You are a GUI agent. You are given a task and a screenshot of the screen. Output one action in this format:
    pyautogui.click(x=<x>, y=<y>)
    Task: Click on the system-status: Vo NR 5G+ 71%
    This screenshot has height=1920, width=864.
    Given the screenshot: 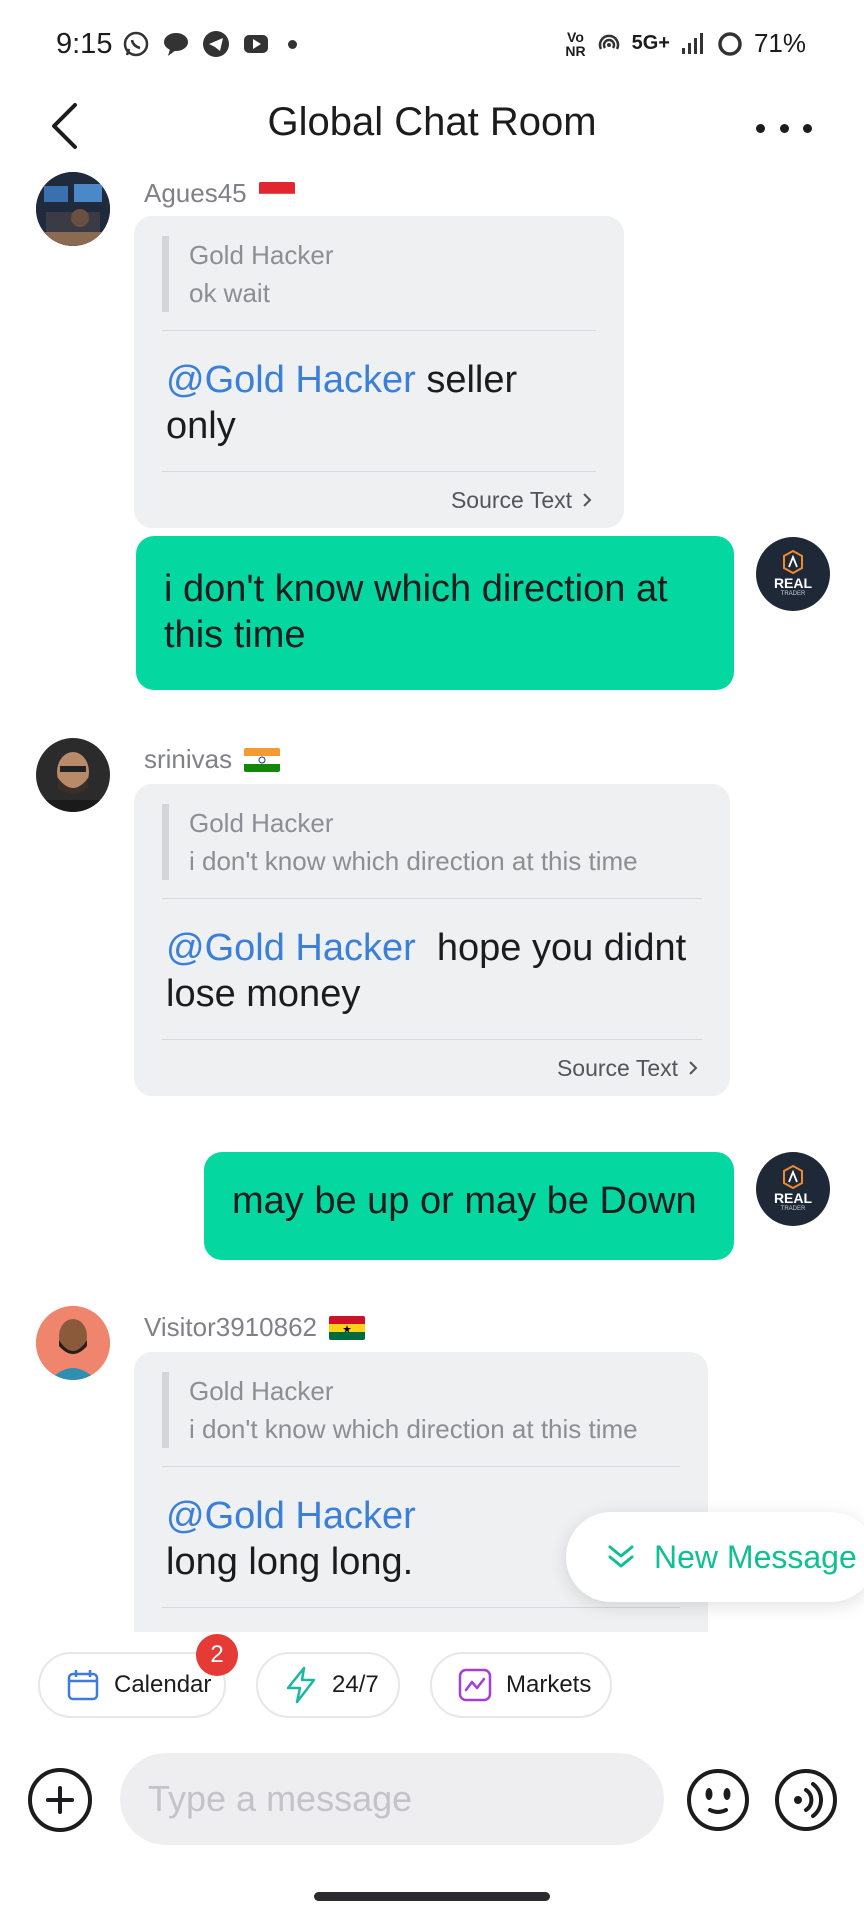 What is the action you would take?
    pyautogui.click(x=685, y=43)
    